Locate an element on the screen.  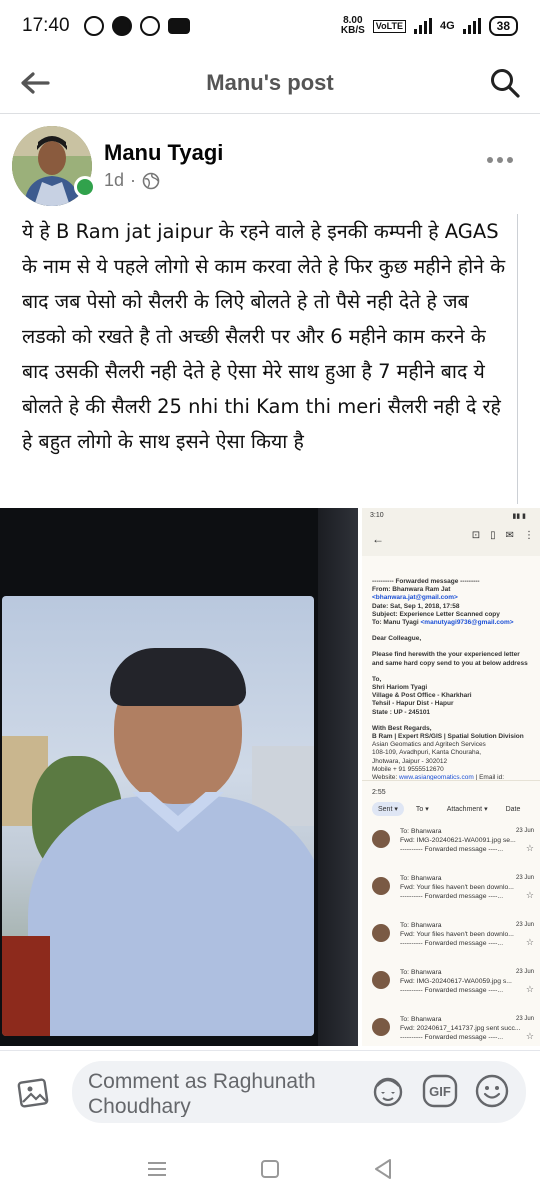
fan-icon is located at coordinates (93, 26).